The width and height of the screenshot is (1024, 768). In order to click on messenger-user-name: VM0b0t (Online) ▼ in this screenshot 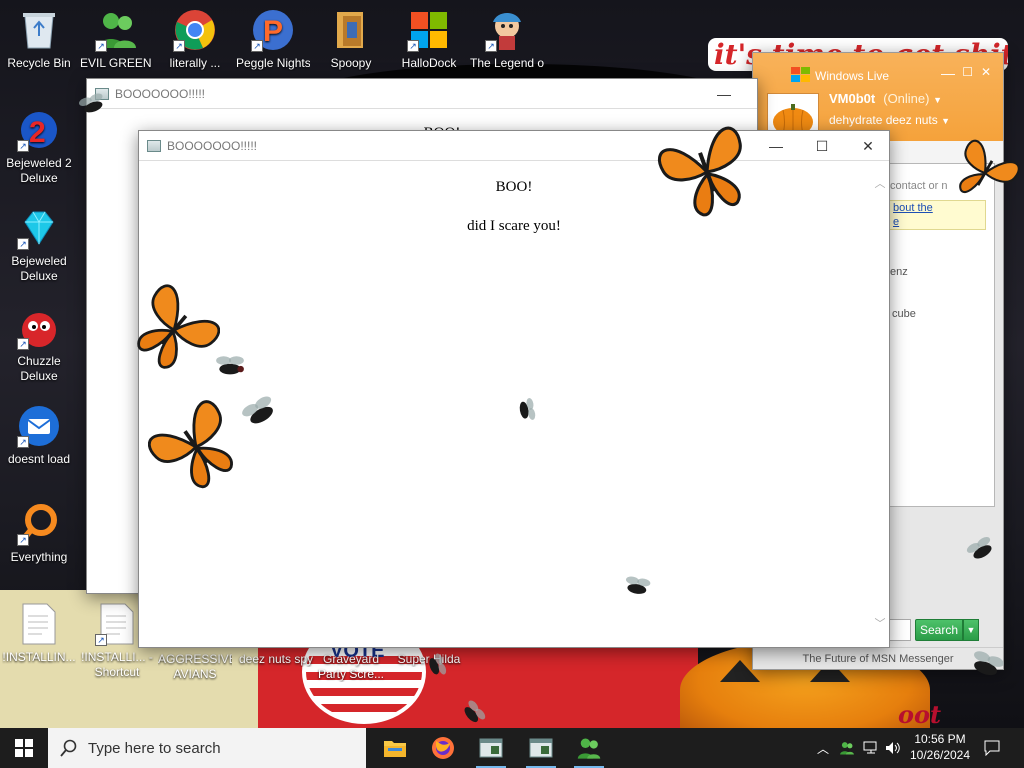, I will do `click(885, 98)`.